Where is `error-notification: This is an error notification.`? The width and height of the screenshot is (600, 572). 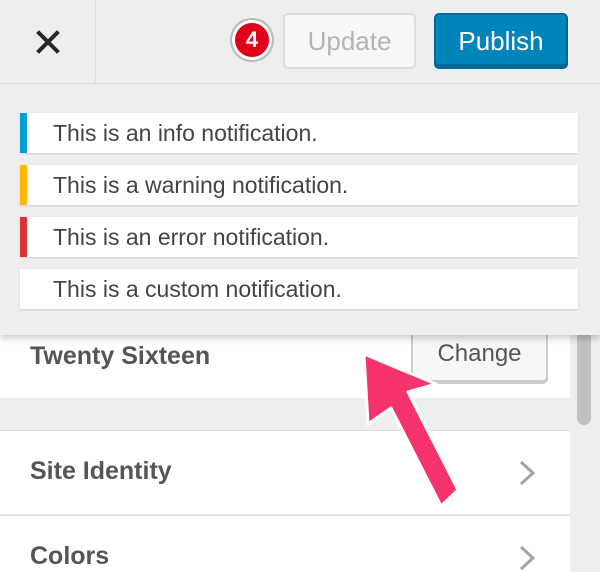
error-notification: This is an error notification. is located at coordinates (299, 237).